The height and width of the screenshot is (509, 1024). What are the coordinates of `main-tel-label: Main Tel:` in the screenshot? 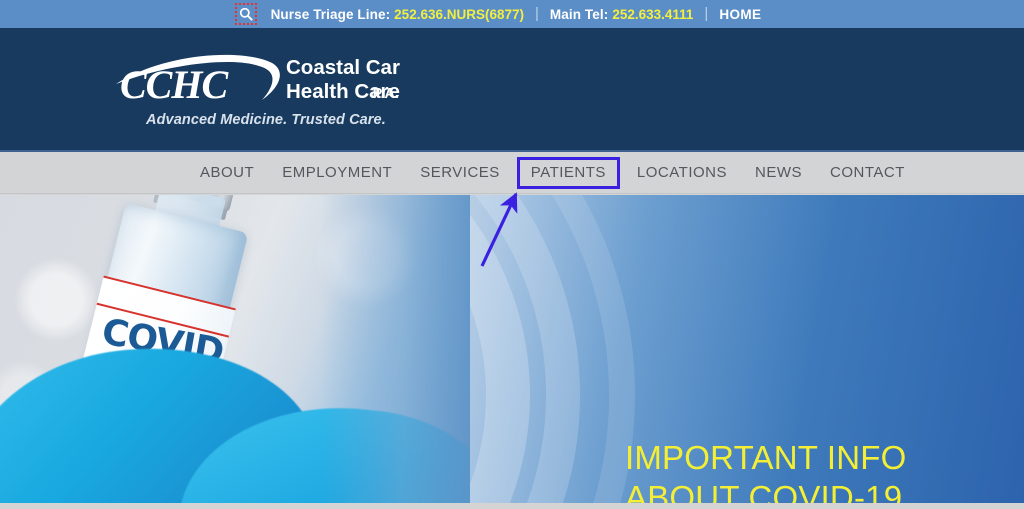 It's located at (579, 14).